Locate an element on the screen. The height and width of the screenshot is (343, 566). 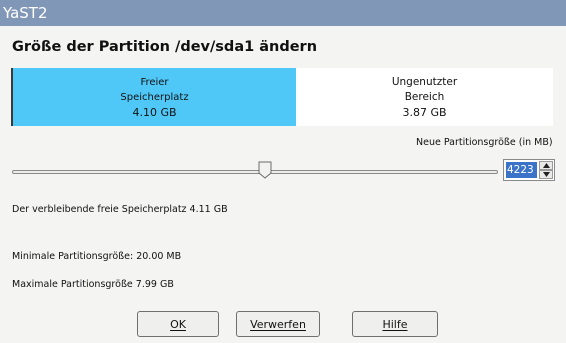
size-slider-handle is located at coordinates (265, 170).